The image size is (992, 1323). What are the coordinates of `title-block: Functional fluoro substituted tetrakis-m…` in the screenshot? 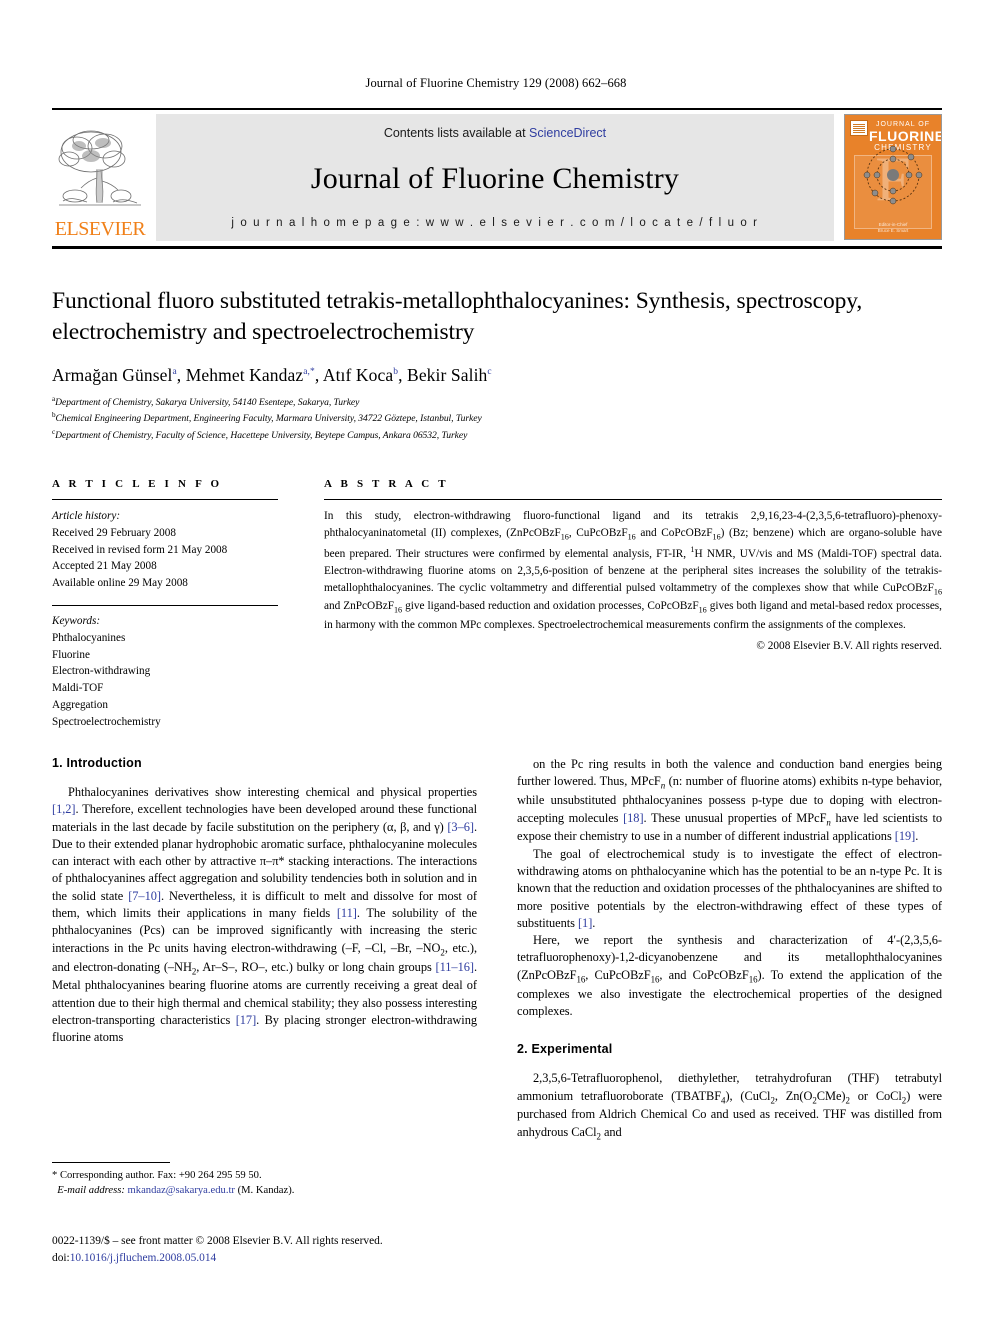 It's located at (482, 365).